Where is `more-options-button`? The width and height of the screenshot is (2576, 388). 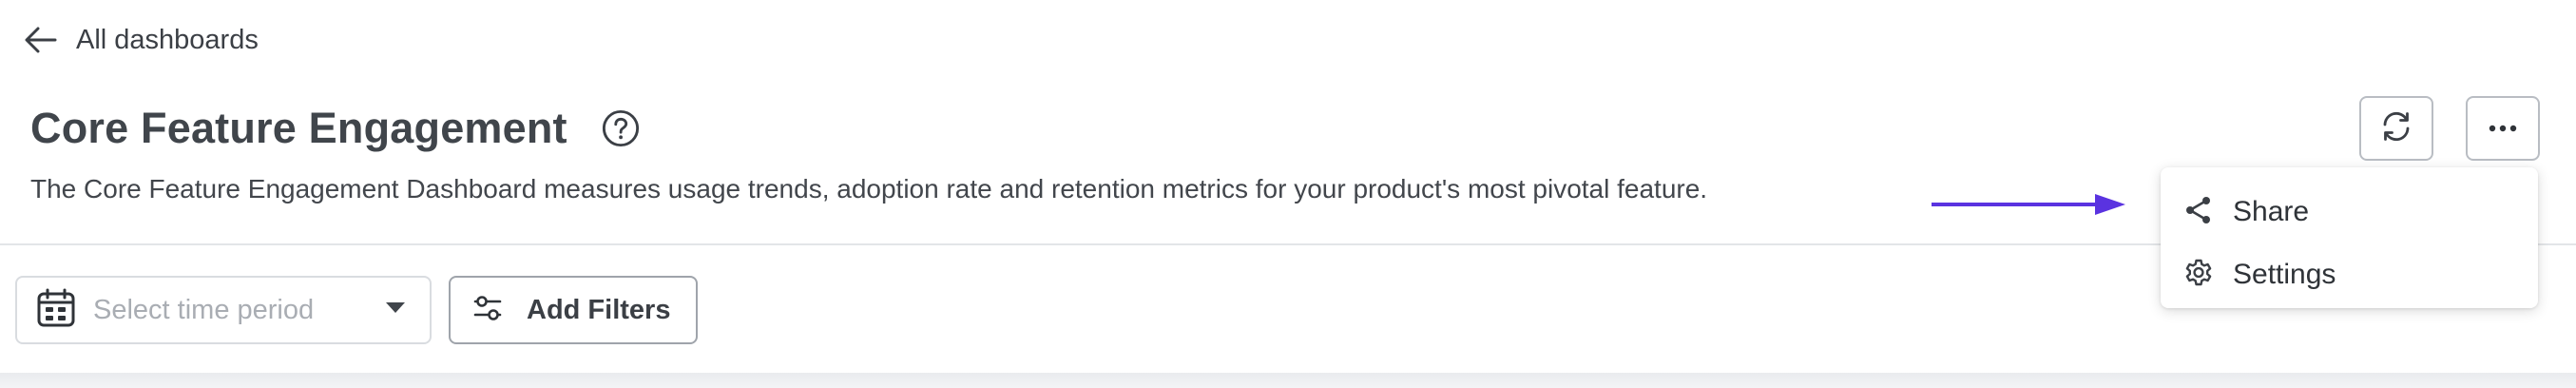
more-options-button is located at coordinates (2503, 128).